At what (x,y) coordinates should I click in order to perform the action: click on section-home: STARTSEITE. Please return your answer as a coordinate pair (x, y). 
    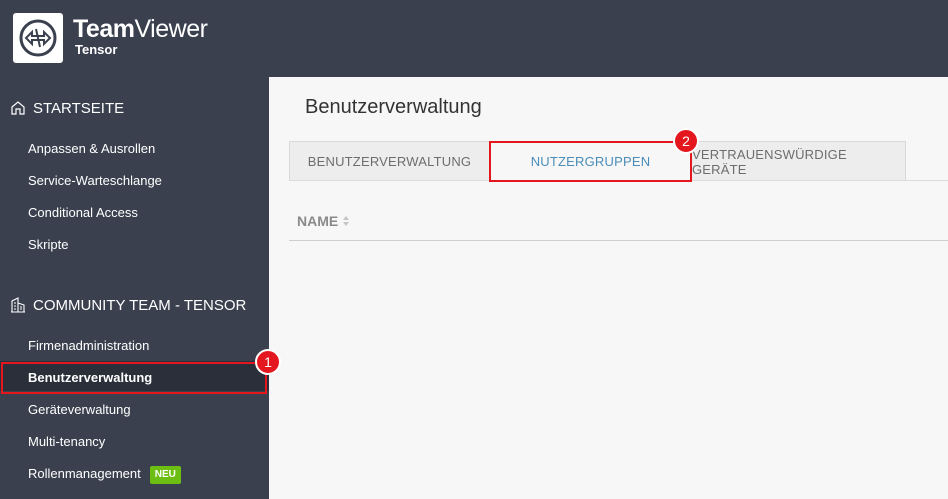
    Looking at the image, I should click on (66, 108).